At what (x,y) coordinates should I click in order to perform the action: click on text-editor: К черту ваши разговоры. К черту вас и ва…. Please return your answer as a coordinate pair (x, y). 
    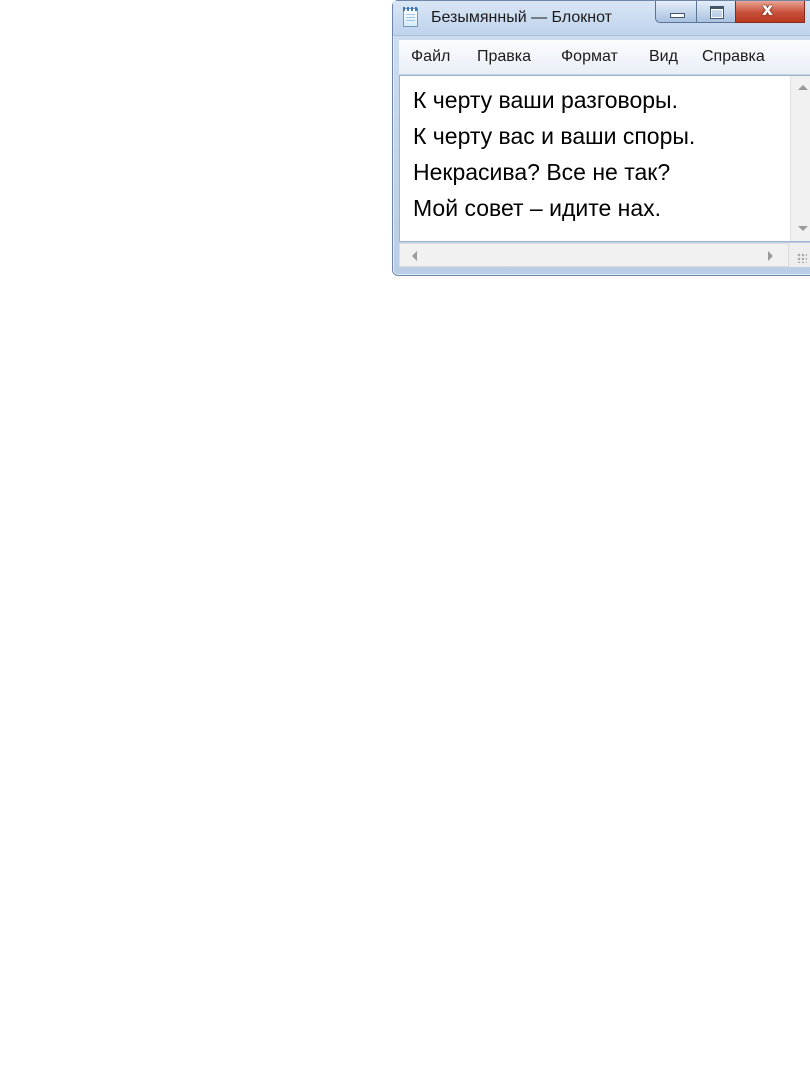
    Looking at the image, I should click on (604, 158).